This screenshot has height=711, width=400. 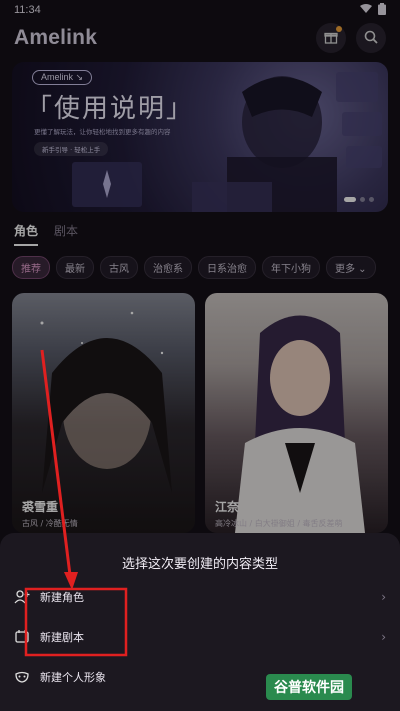 I want to click on add-person-icon, so click(x=22, y=597).